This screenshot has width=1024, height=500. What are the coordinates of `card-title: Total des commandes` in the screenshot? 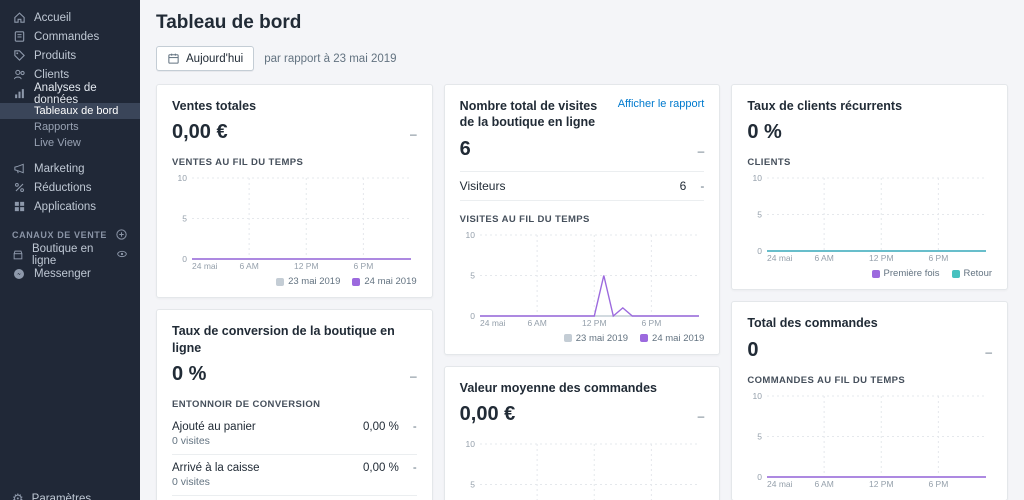 It's located at (812, 323).